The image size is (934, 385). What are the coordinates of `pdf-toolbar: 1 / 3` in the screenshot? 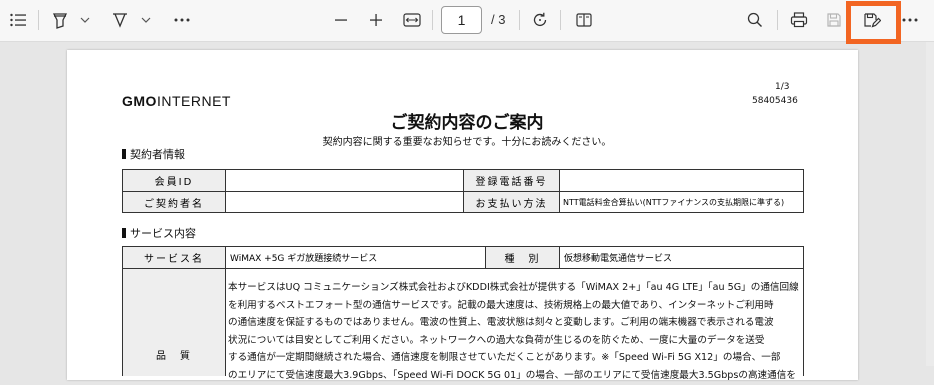 It's located at (467, 22).